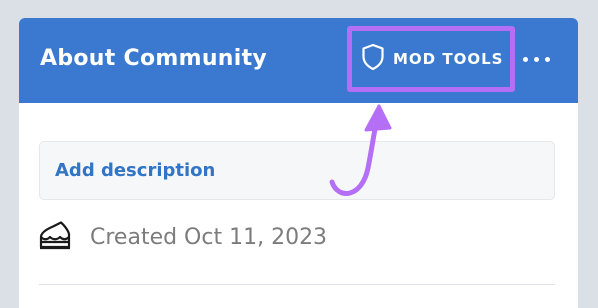  I want to click on shield-icon, so click(373, 57).